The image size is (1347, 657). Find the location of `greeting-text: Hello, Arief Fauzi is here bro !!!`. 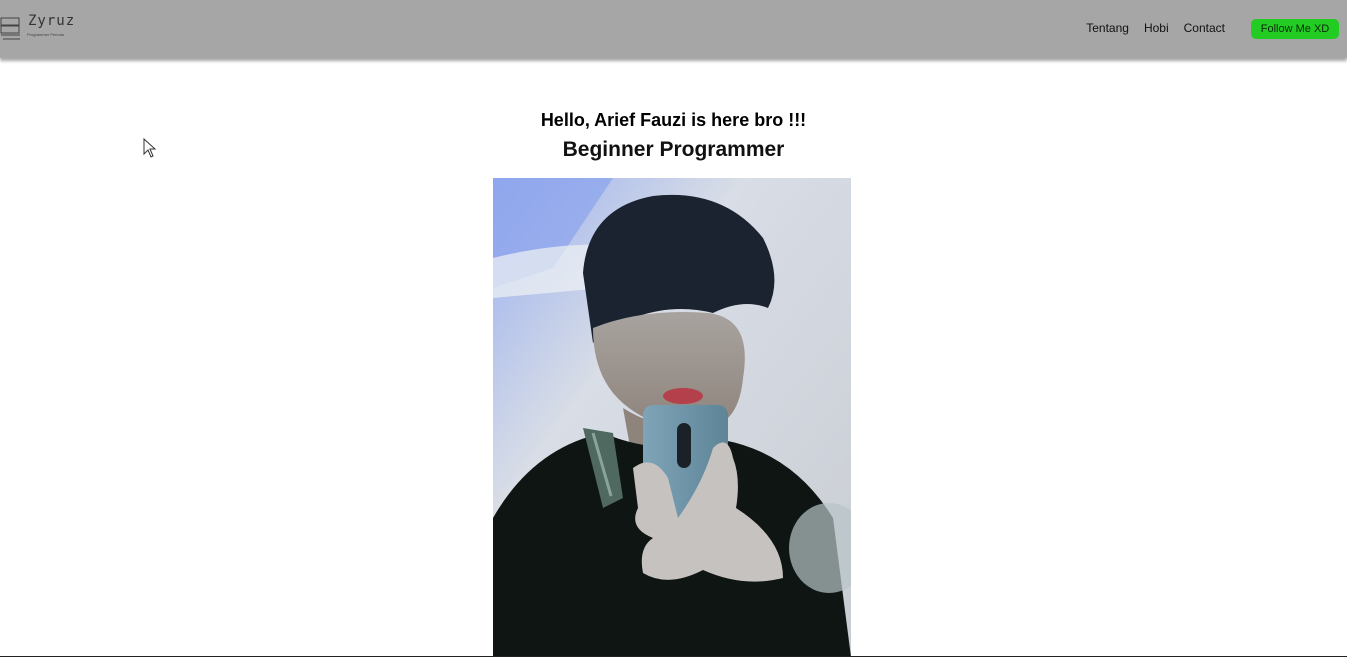

greeting-text: Hello, Arief Fauzi is here bro !!! is located at coordinates (673, 120).